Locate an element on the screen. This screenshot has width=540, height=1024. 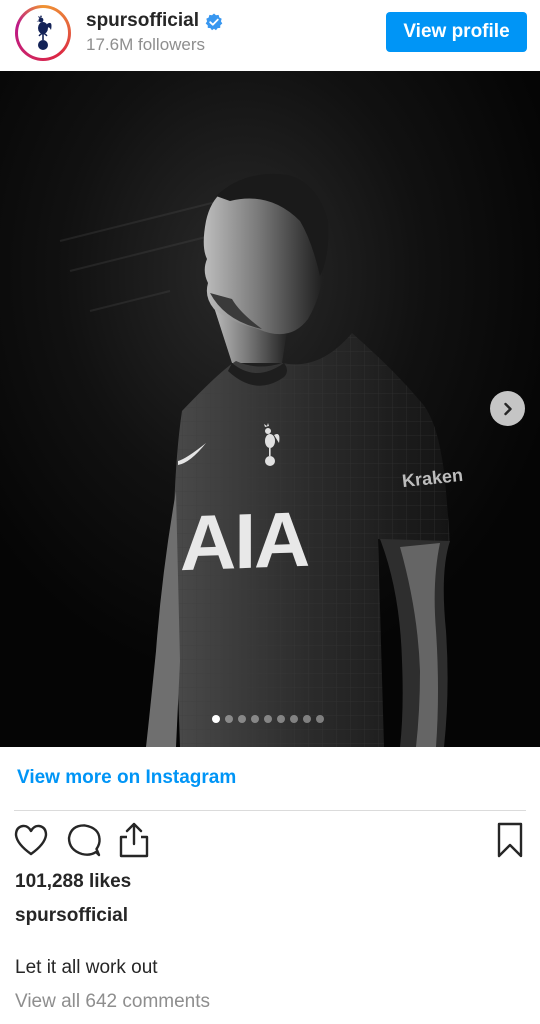
post-caption: Let it all work out is located at coordinates (86, 967).